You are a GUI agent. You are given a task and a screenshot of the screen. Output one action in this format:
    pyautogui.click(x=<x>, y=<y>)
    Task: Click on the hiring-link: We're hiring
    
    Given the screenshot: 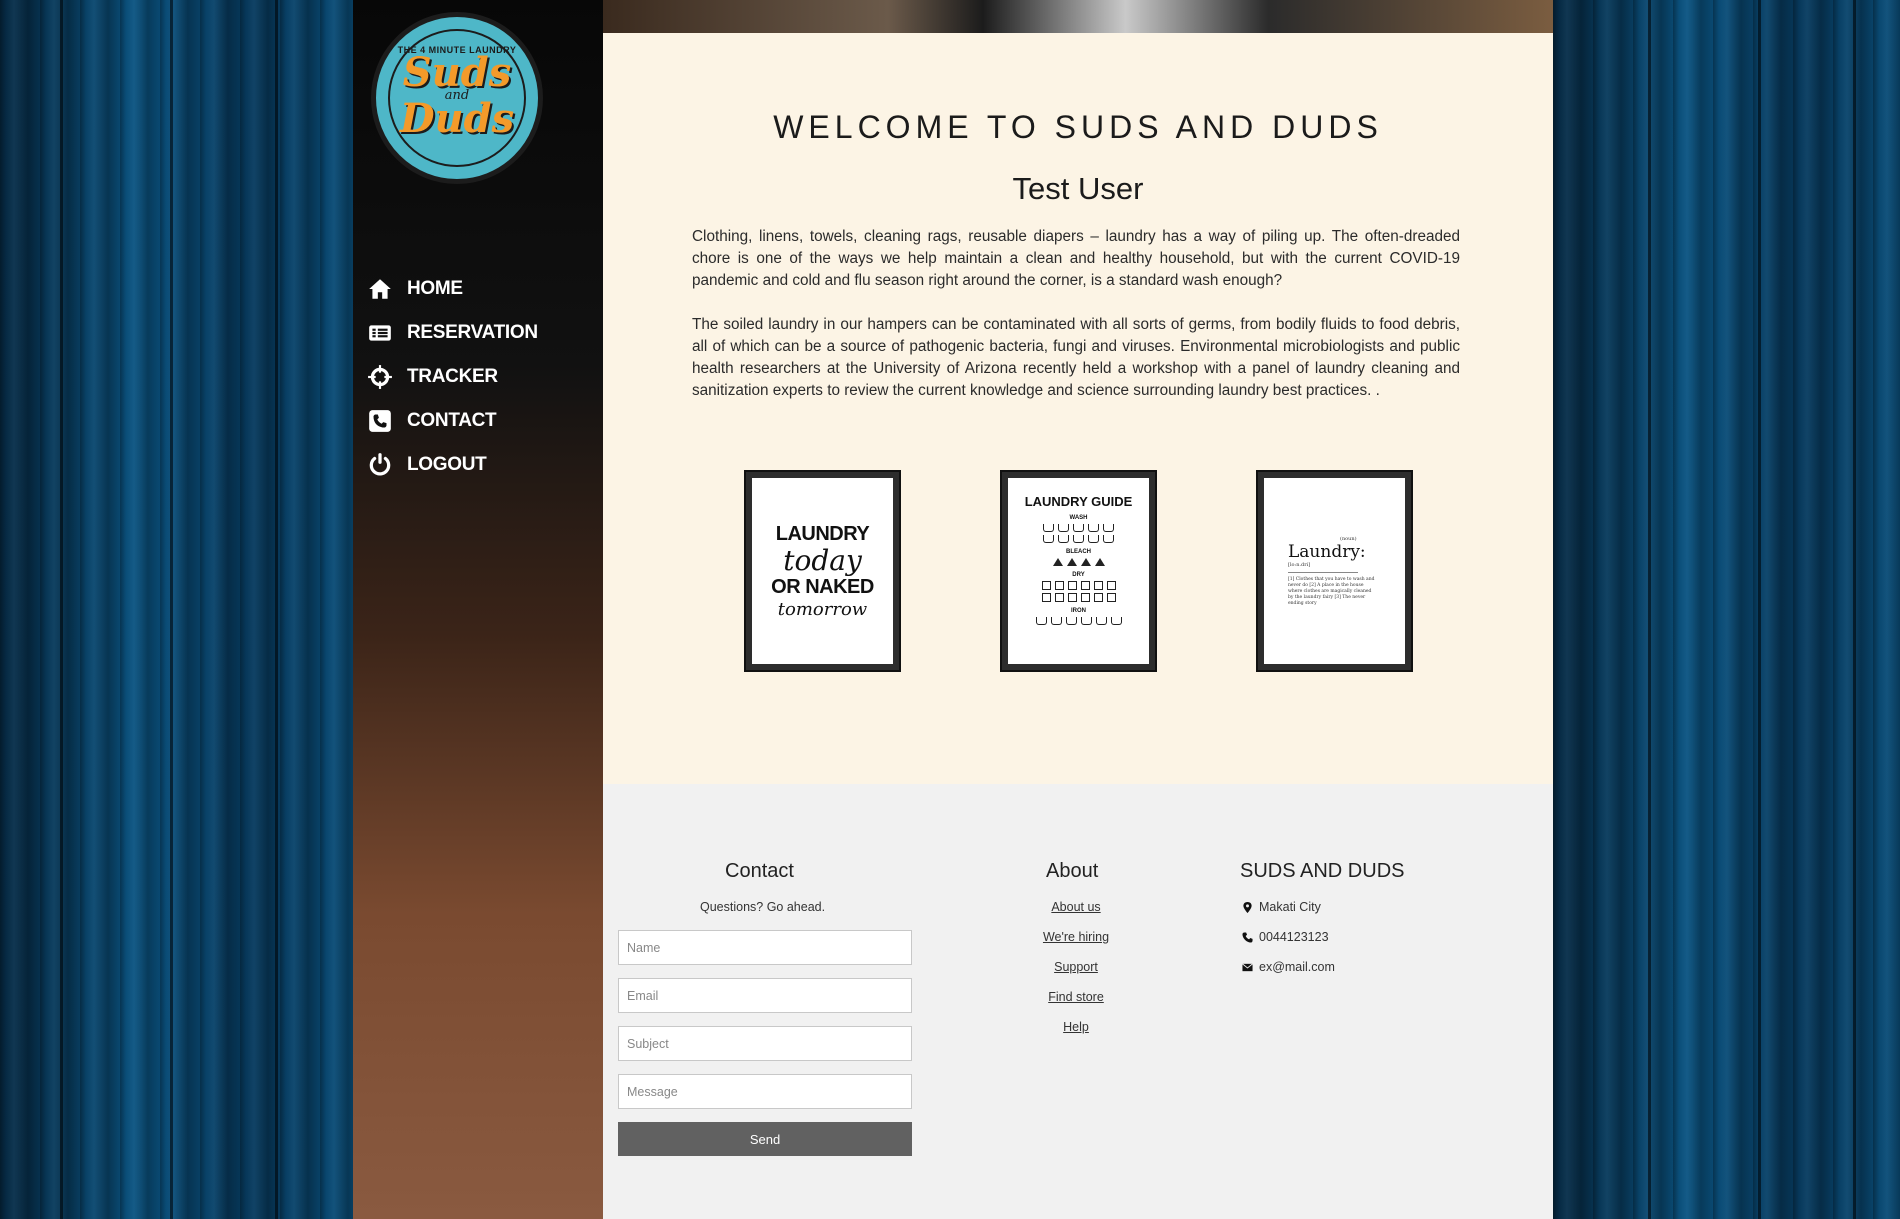 What is the action you would take?
    pyautogui.click(x=1076, y=937)
    